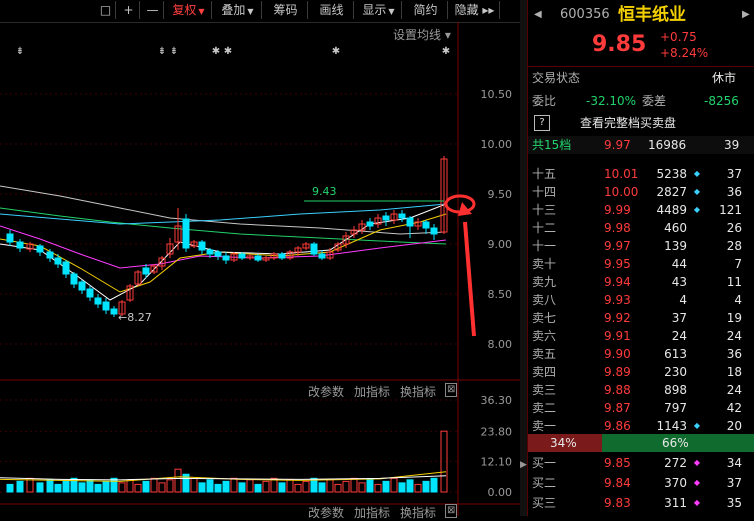 The height and width of the screenshot is (521, 754). I want to click on level-label: 卖二, so click(544, 408).